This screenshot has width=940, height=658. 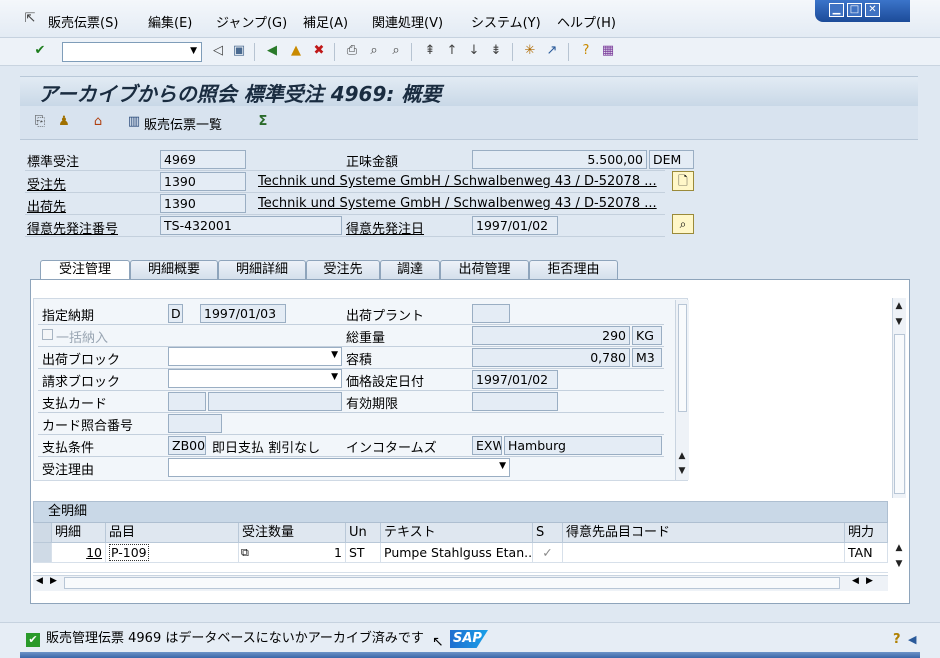 I want to click on complete-delivery-checkbox, so click(x=47, y=334).